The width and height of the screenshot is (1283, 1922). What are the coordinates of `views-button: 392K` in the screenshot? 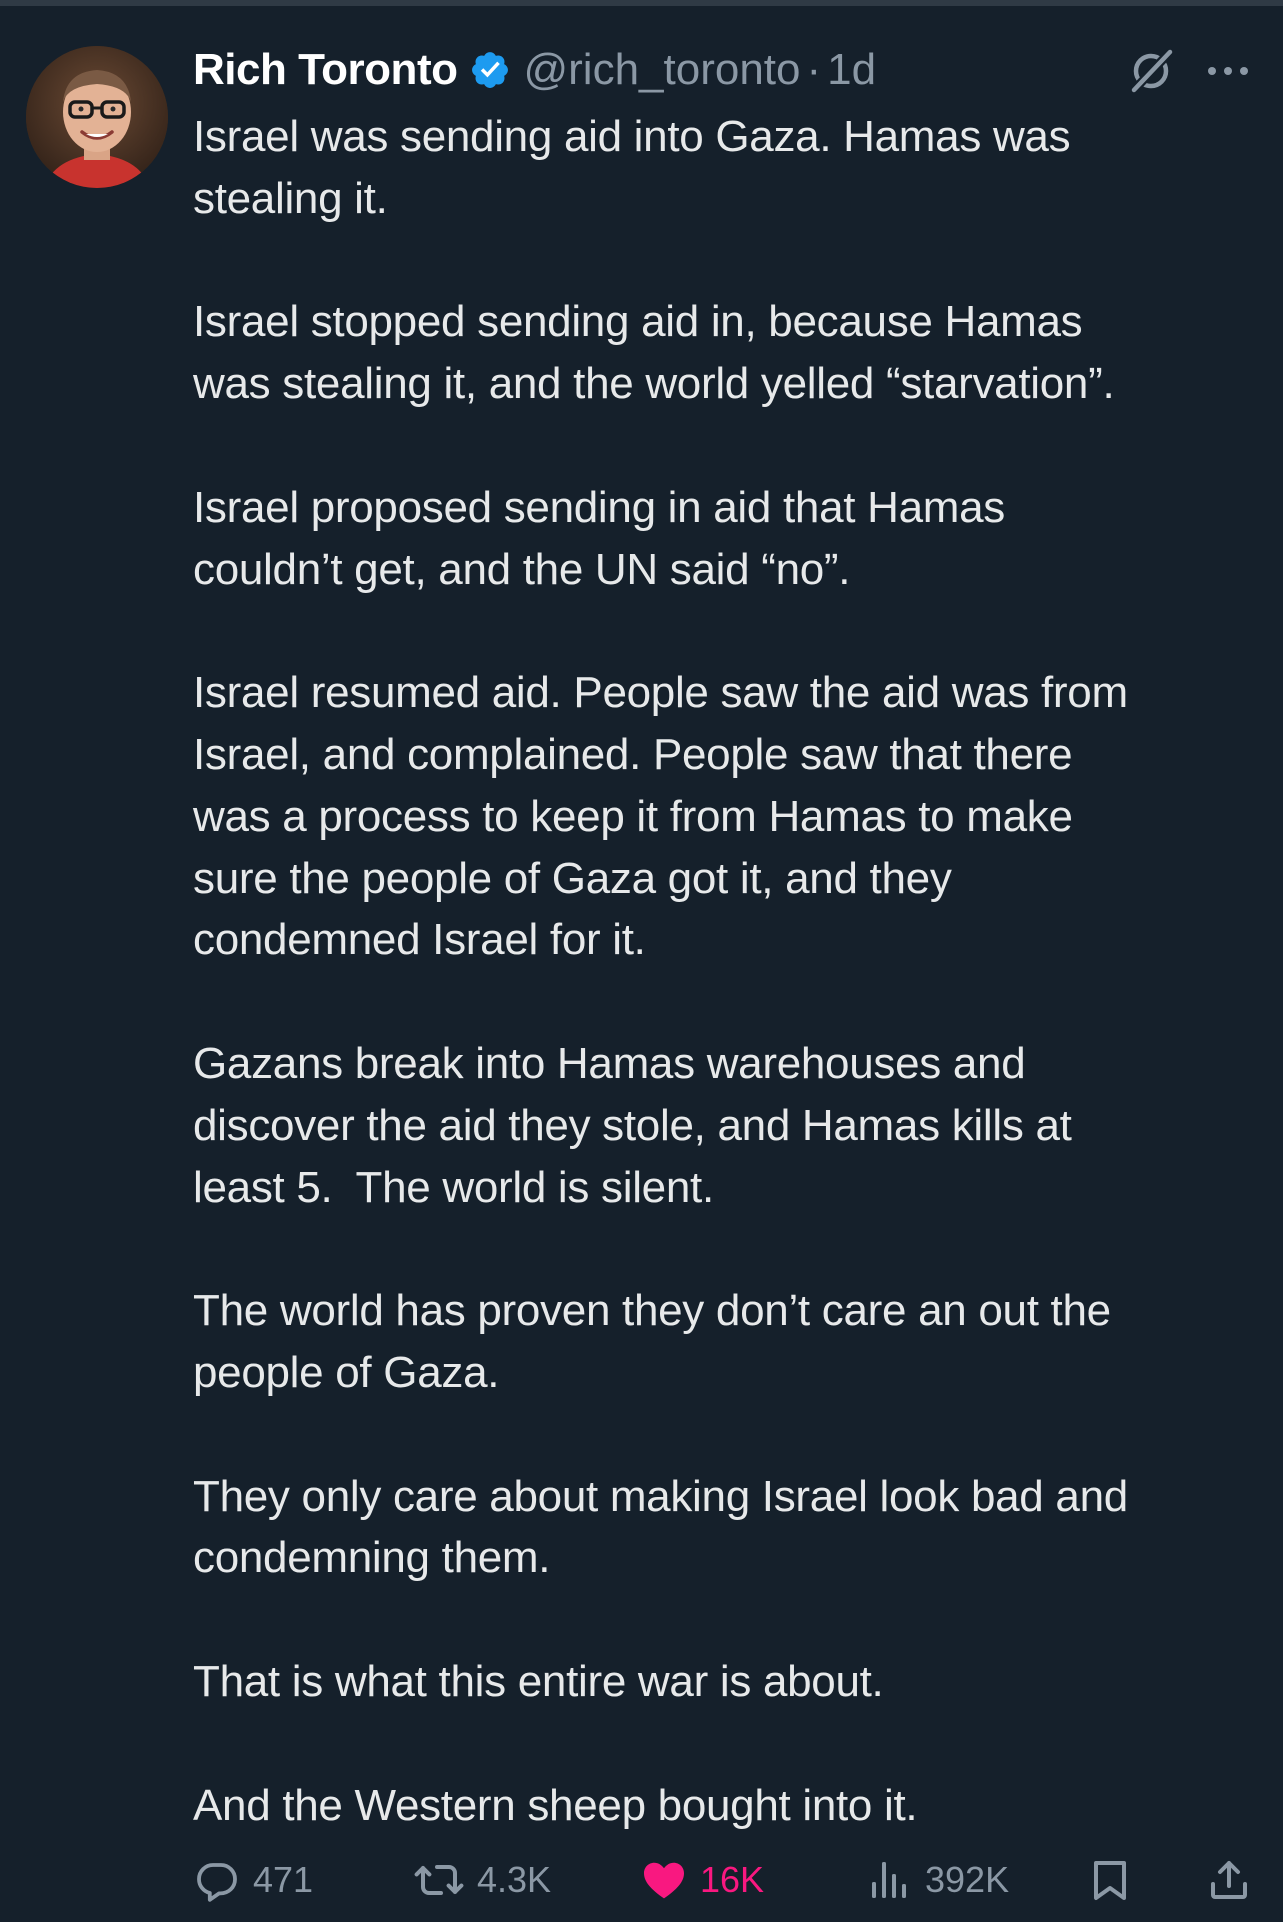 It's located at (937, 1880).